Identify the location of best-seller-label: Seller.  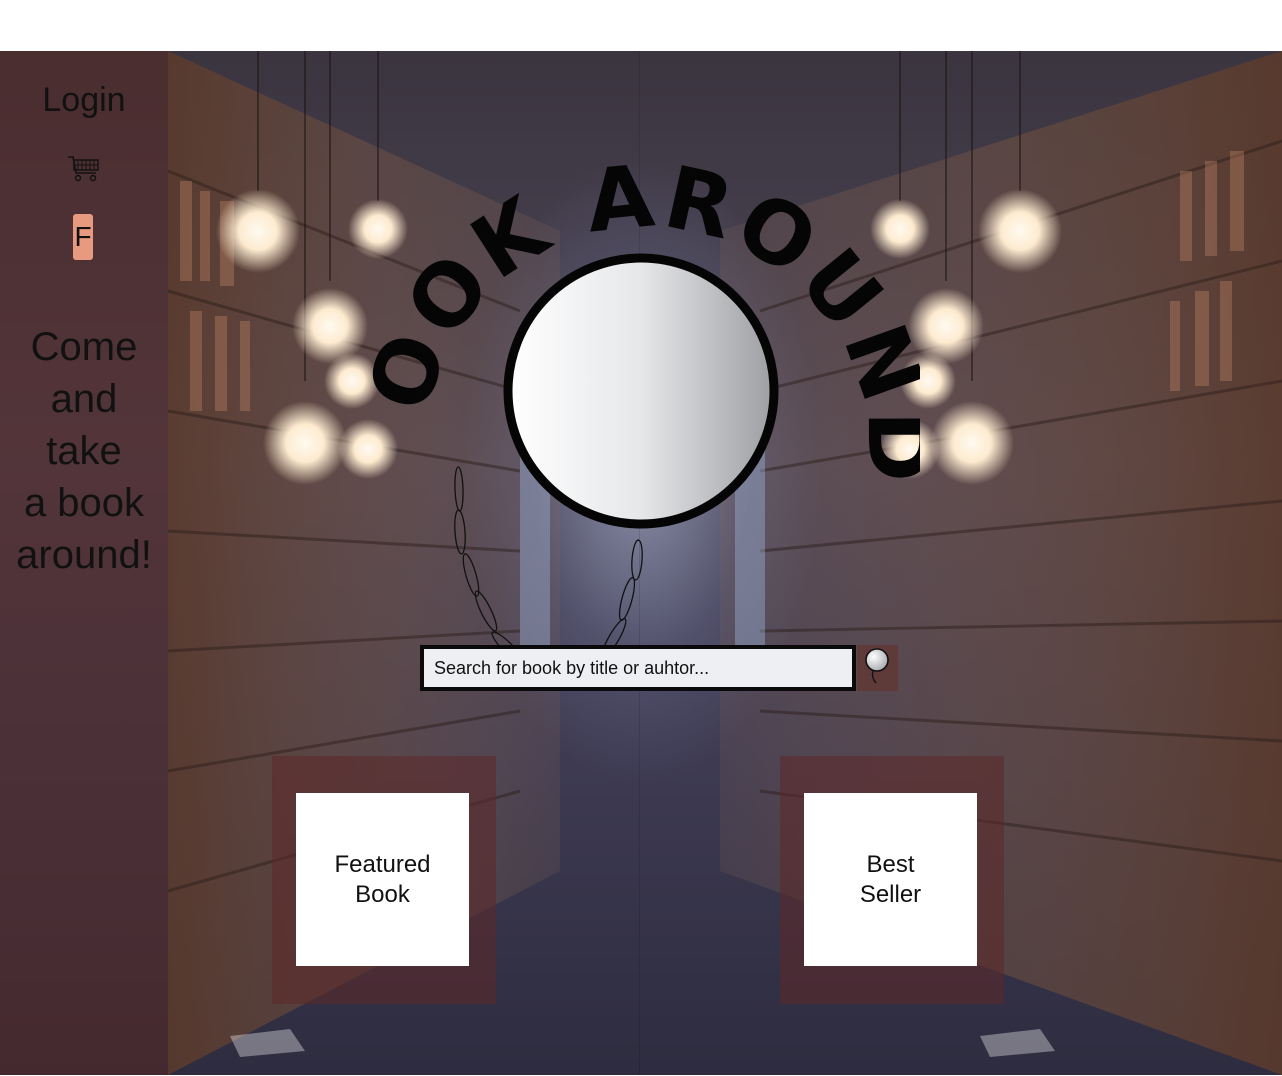
(890, 894).